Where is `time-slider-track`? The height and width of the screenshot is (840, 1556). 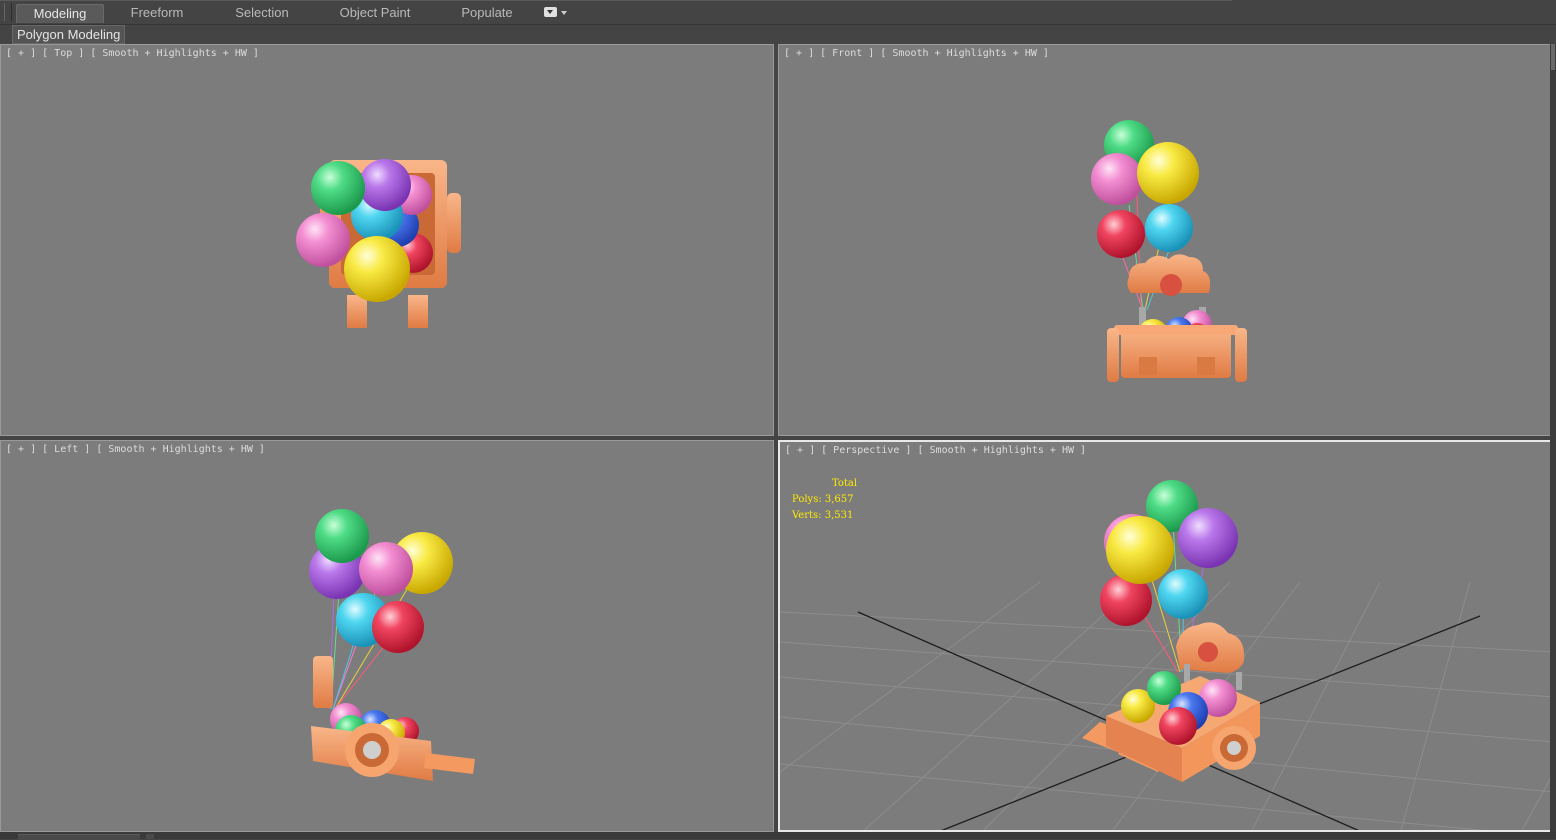
time-slider-track is located at coordinates (79, 837).